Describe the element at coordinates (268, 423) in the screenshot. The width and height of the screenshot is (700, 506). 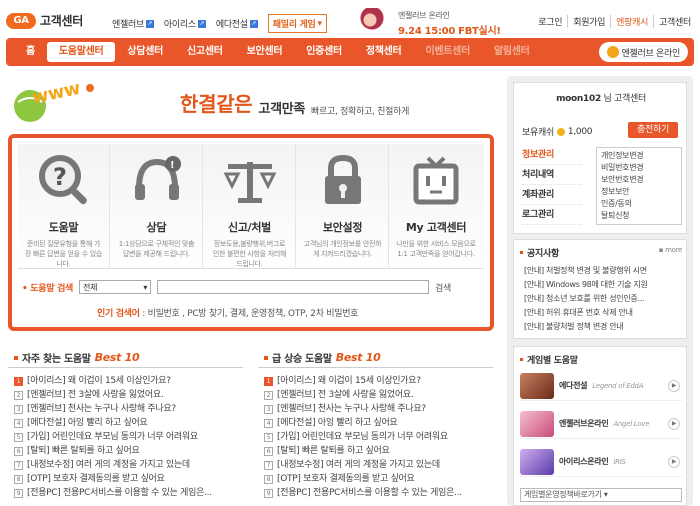
I see `rank-badge: 4` at that location.